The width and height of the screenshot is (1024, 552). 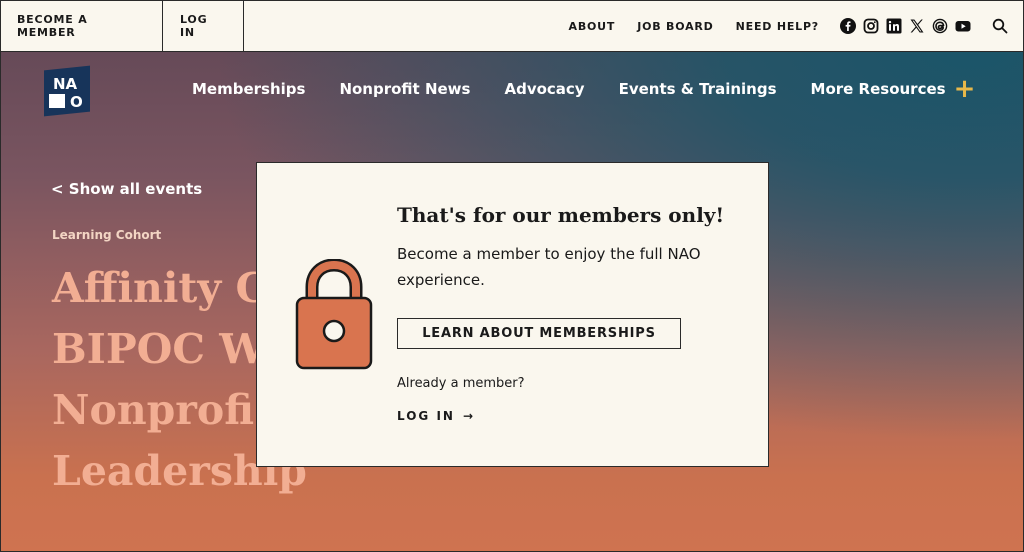 I want to click on modal-log-in-label: LOG IN, so click(x=426, y=416).